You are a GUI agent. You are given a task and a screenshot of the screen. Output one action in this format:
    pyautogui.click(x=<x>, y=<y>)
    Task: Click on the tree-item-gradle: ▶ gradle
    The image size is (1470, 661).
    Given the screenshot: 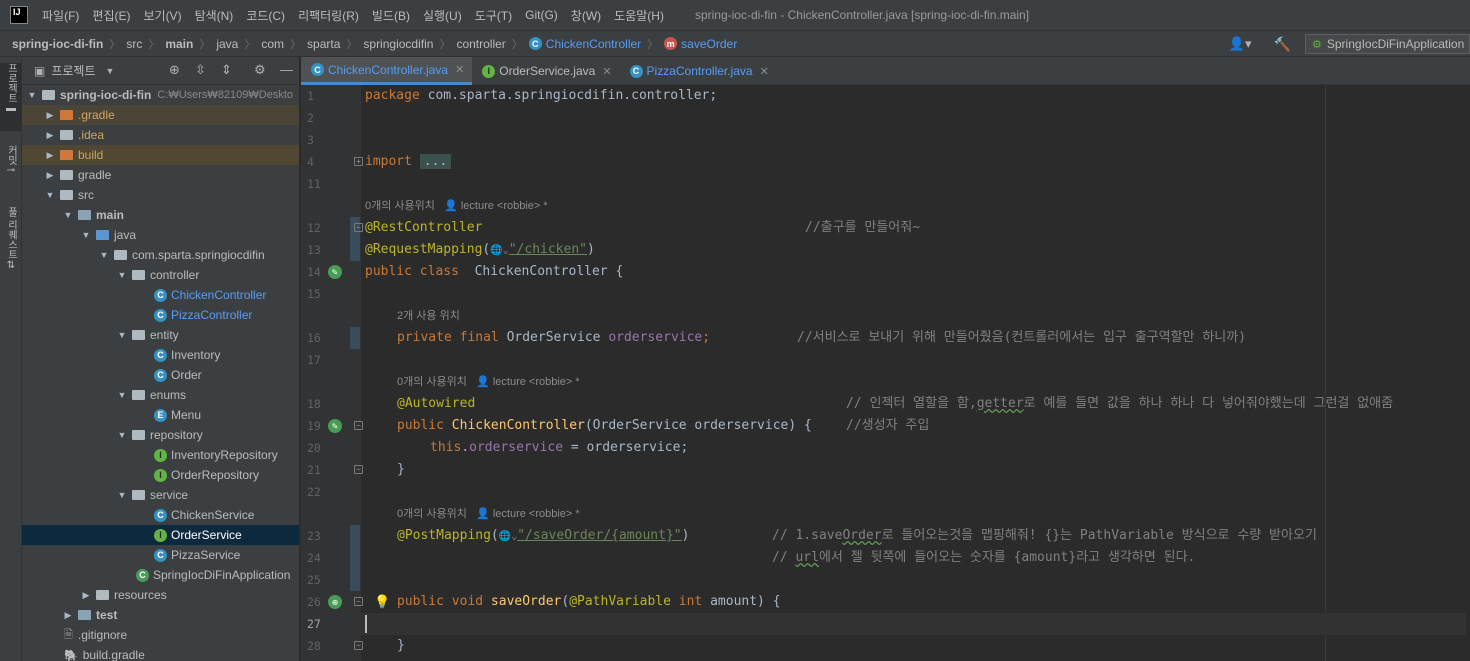 What is the action you would take?
    pyautogui.click(x=160, y=175)
    